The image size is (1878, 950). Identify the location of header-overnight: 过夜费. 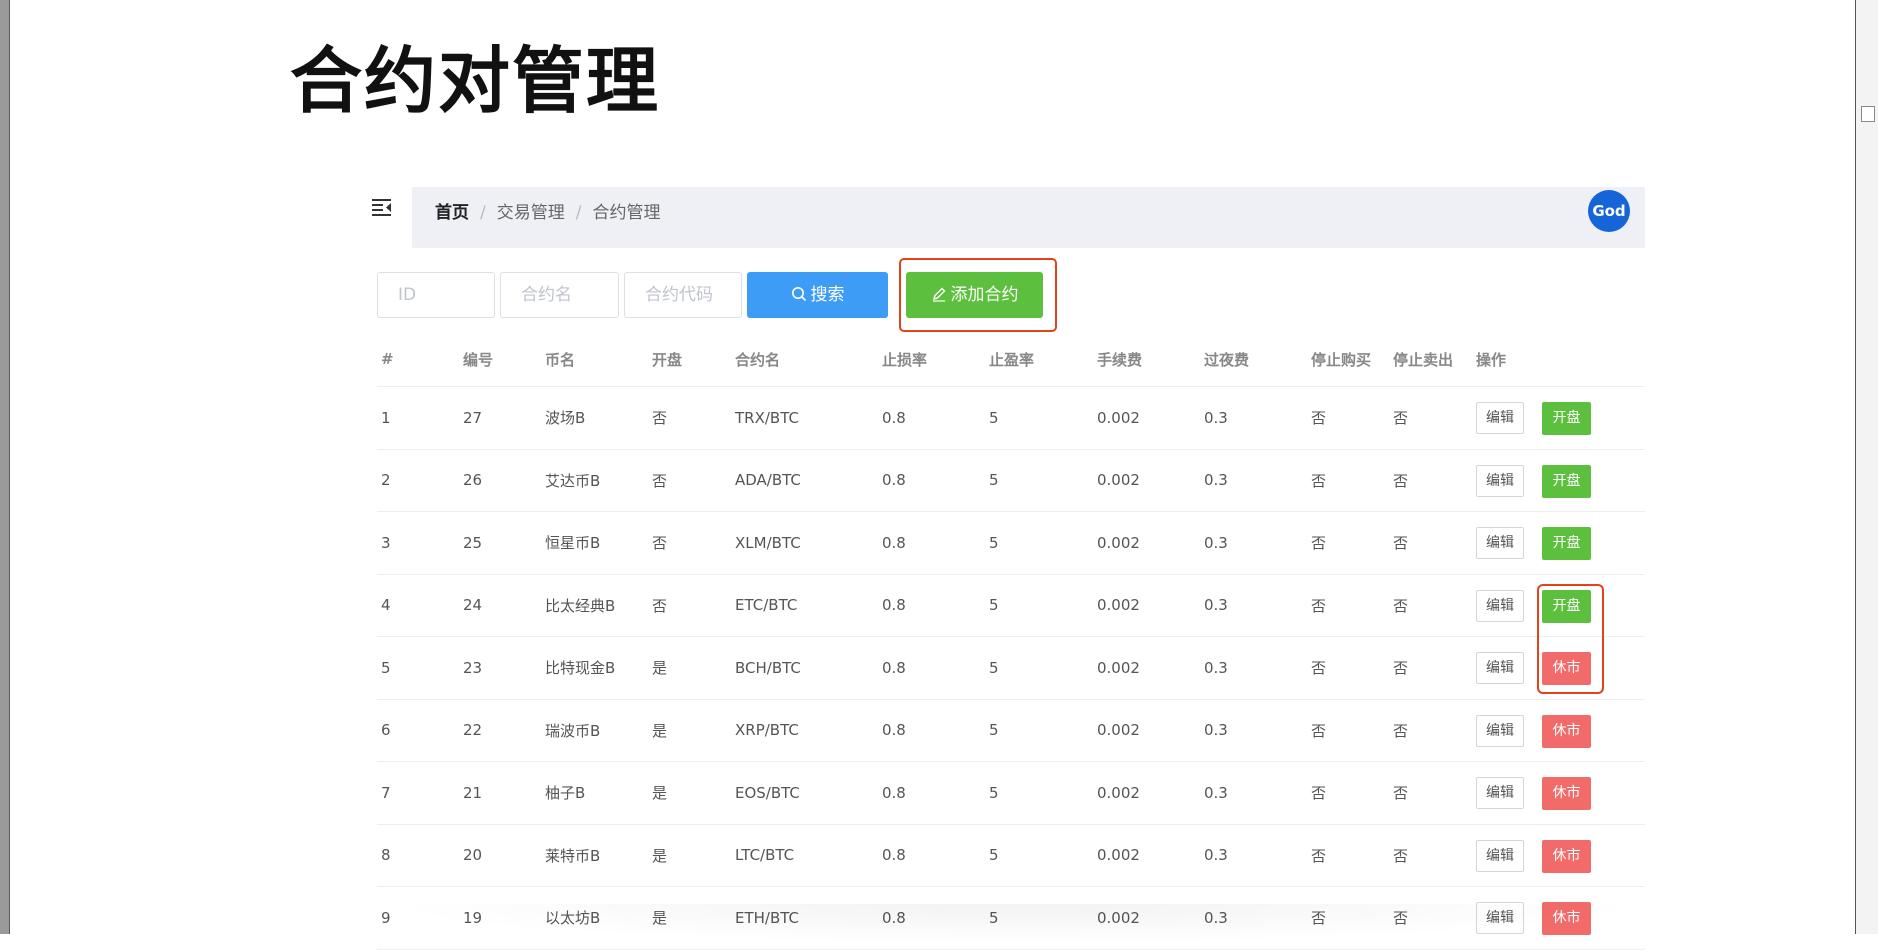
(1227, 359).